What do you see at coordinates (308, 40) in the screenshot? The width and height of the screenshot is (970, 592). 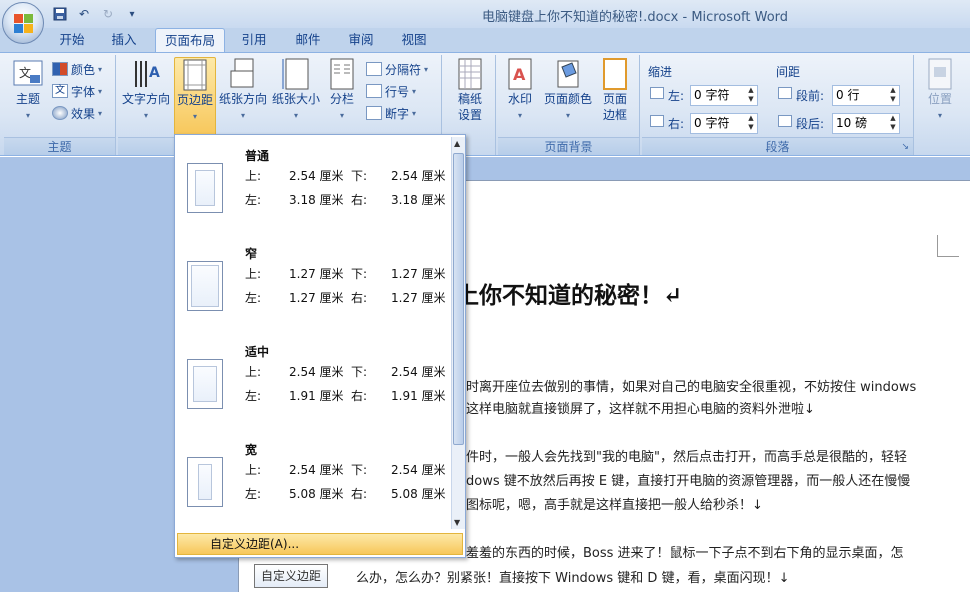 I see `tab-mailings: 邮件` at bounding box center [308, 40].